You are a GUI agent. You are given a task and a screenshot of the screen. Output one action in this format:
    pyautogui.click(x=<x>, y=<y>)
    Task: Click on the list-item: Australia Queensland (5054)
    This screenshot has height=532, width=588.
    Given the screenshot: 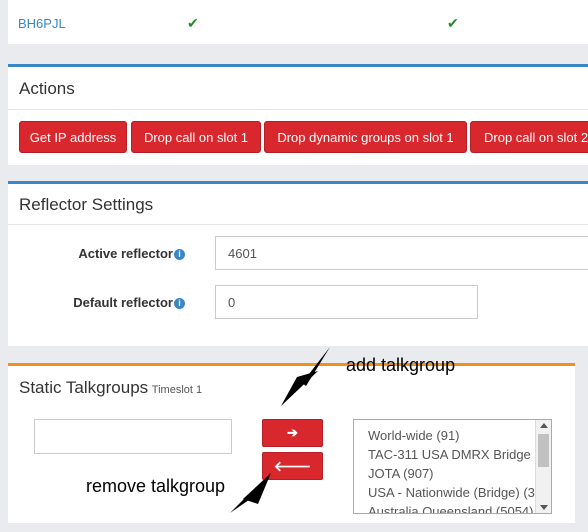 What is the action you would take?
    pyautogui.click(x=451, y=508)
    